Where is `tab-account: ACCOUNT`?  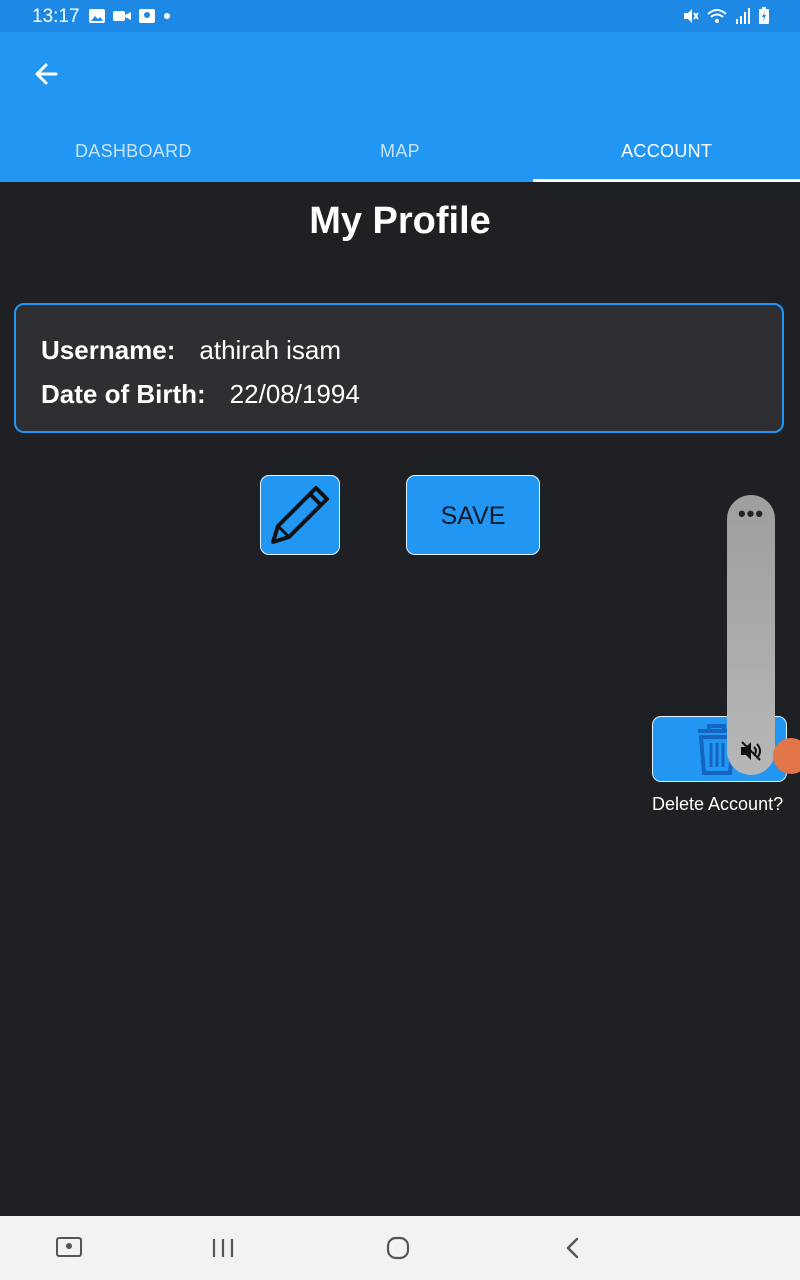 tab-account: ACCOUNT is located at coordinates (666, 157).